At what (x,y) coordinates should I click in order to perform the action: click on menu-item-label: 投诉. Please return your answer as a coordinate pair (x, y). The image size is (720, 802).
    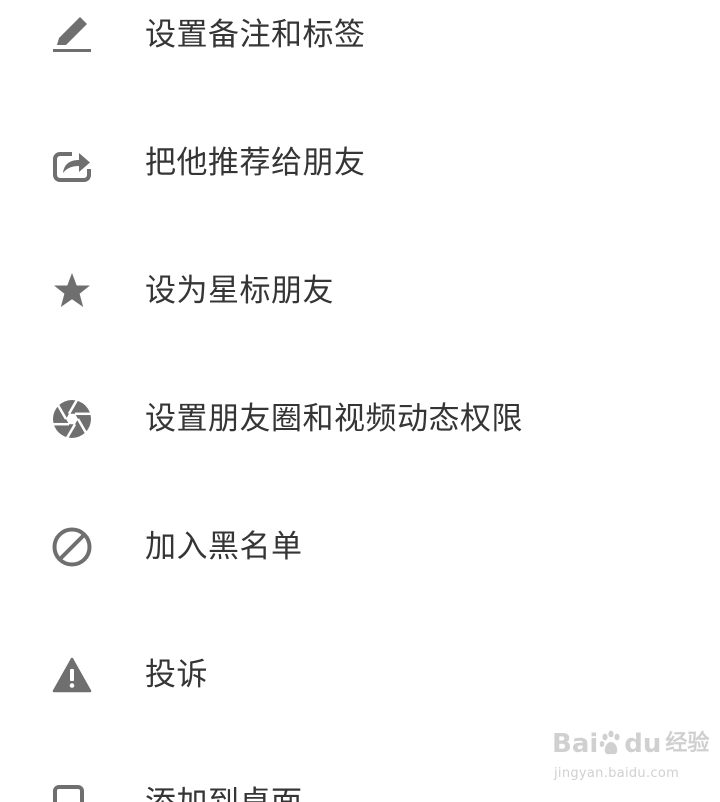
    Looking at the image, I should click on (176, 675).